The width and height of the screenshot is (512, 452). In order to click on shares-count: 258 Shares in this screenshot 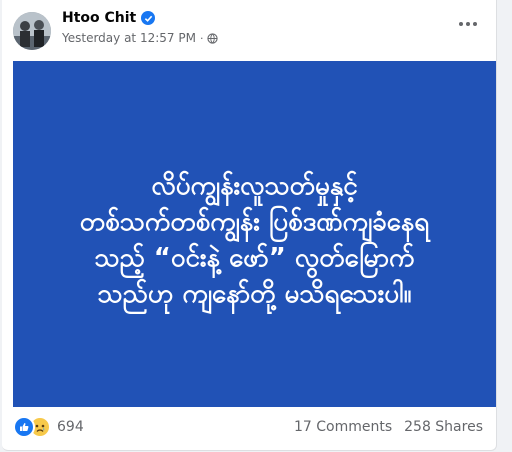, I will do `click(443, 427)`.